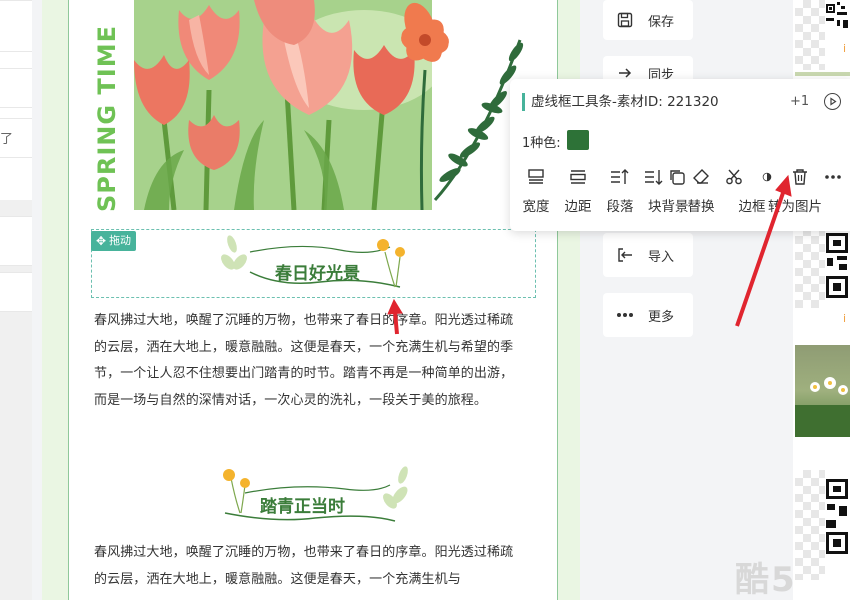 The width and height of the screenshot is (850, 600). What do you see at coordinates (661, 22) in the screenshot?
I see `save-label: 保存` at bounding box center [661, 22].